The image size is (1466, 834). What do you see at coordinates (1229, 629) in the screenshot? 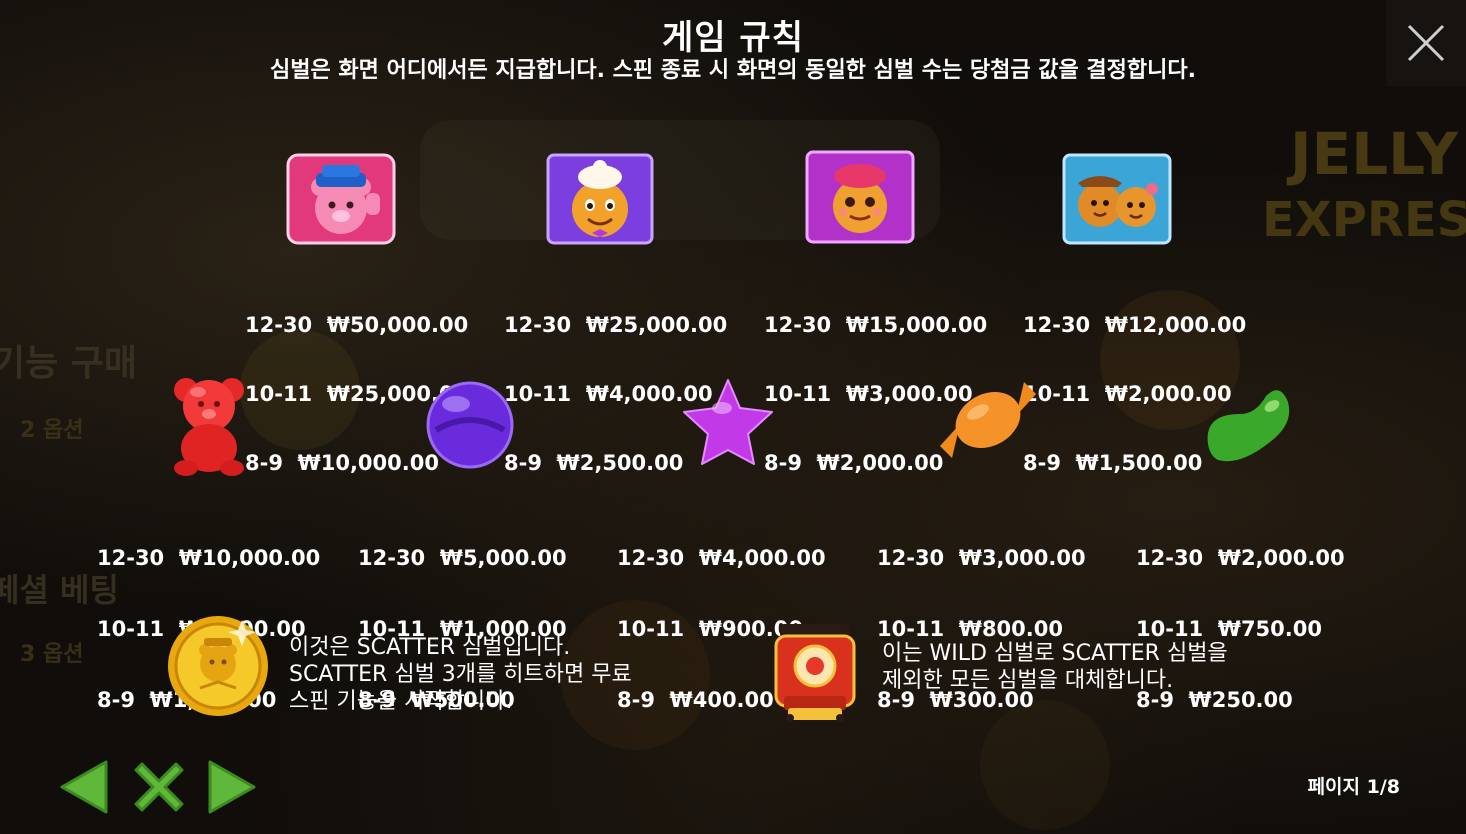
I see `pay-line: 10-11 ₩750.00` at bounding box center [1229, 629].